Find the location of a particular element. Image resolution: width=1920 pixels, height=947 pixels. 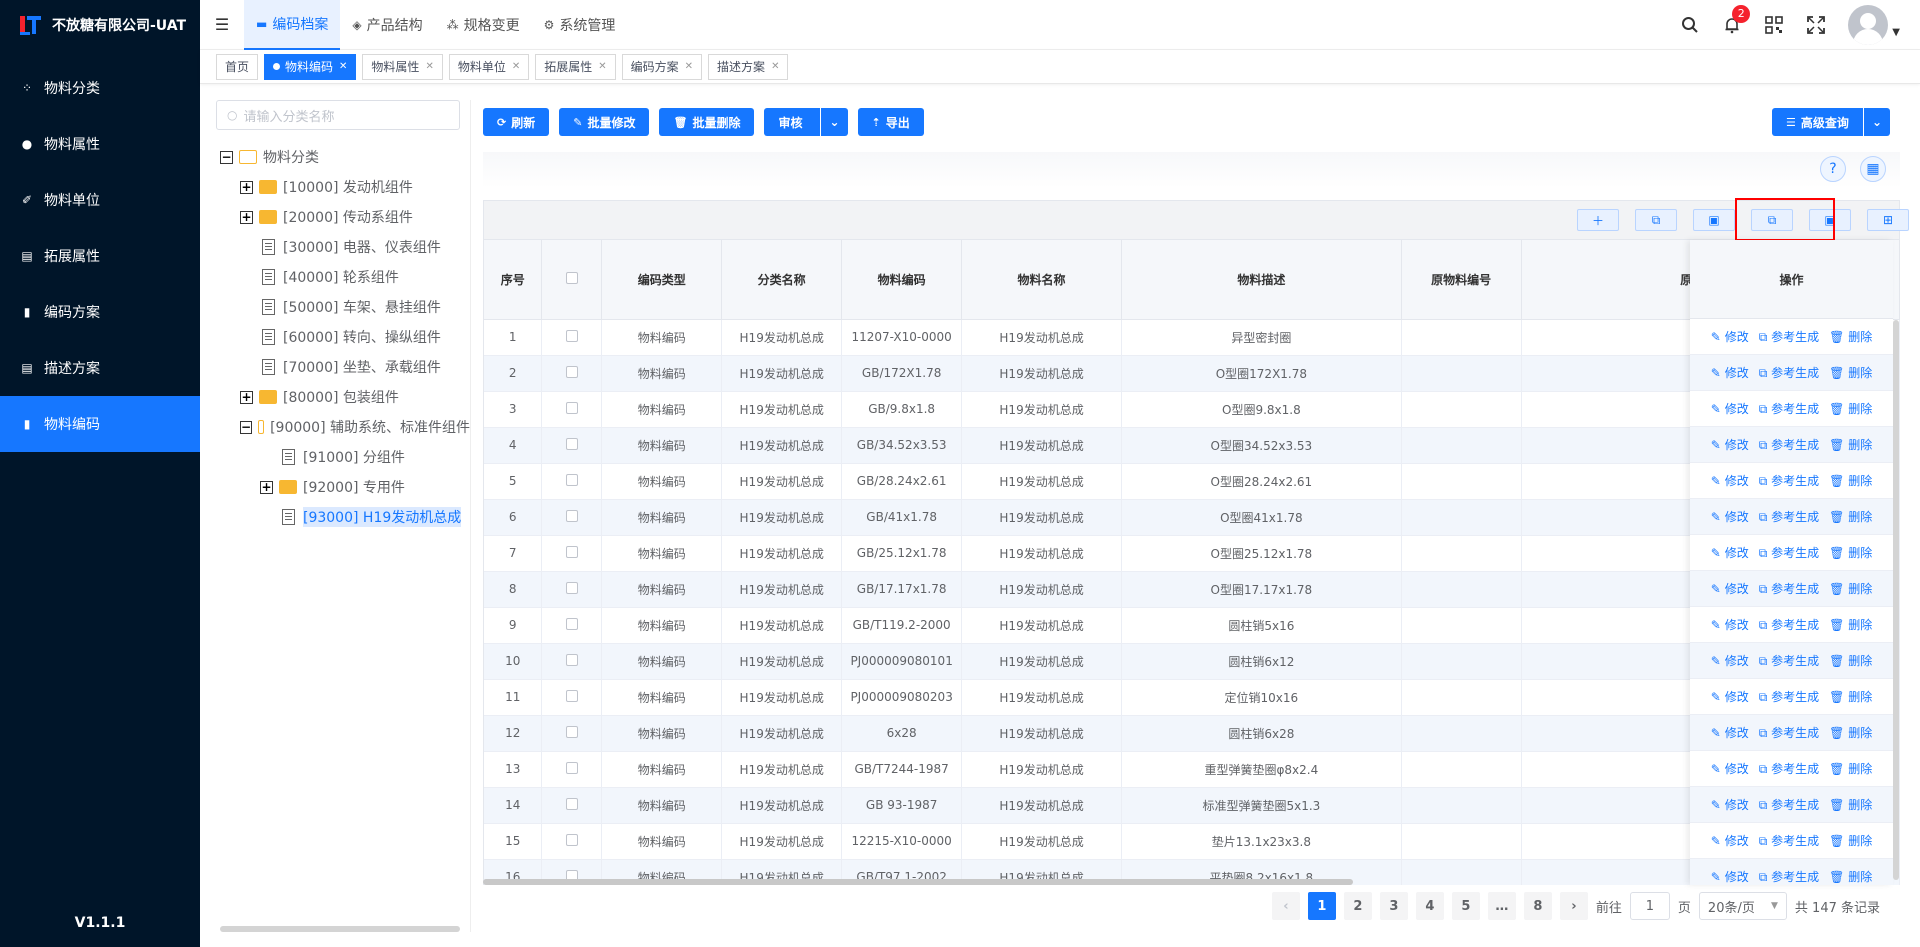

tree-node: [30000] 电器、仪表组件 is located at coordinates (343, 247).